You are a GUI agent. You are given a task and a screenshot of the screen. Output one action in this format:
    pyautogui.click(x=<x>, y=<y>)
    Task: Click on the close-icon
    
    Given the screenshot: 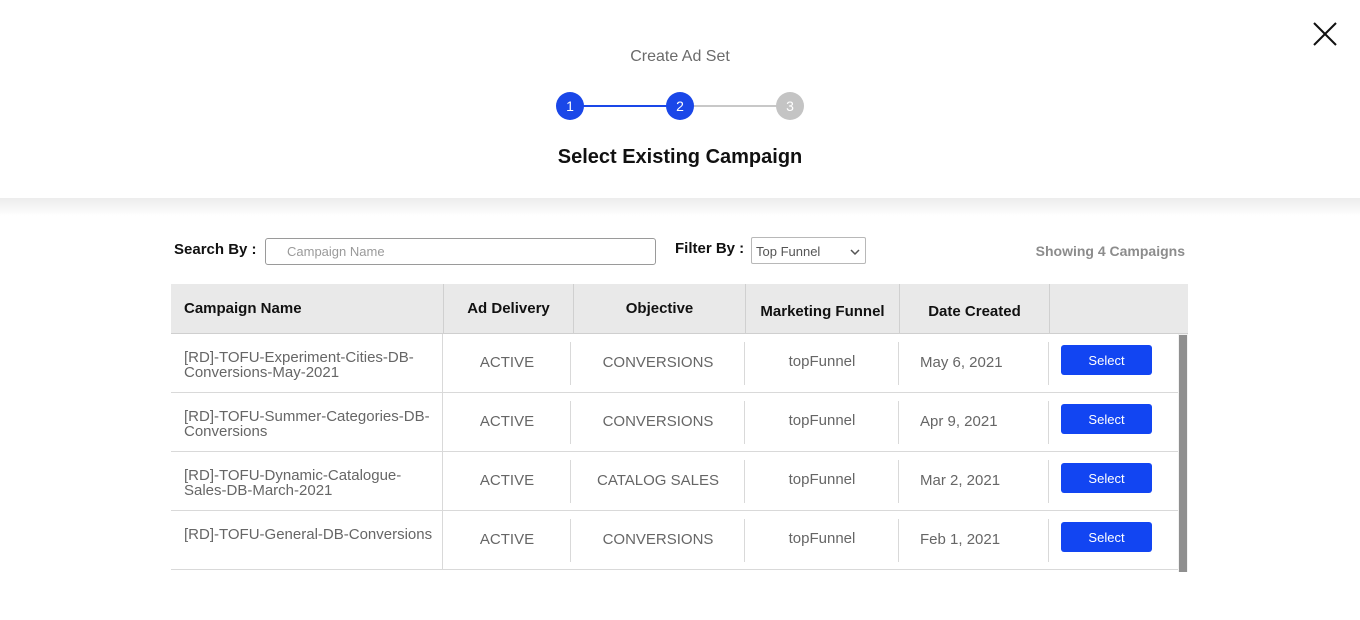 What is the action you would take?
    pyautogui.click(x=1325, y=34)
    